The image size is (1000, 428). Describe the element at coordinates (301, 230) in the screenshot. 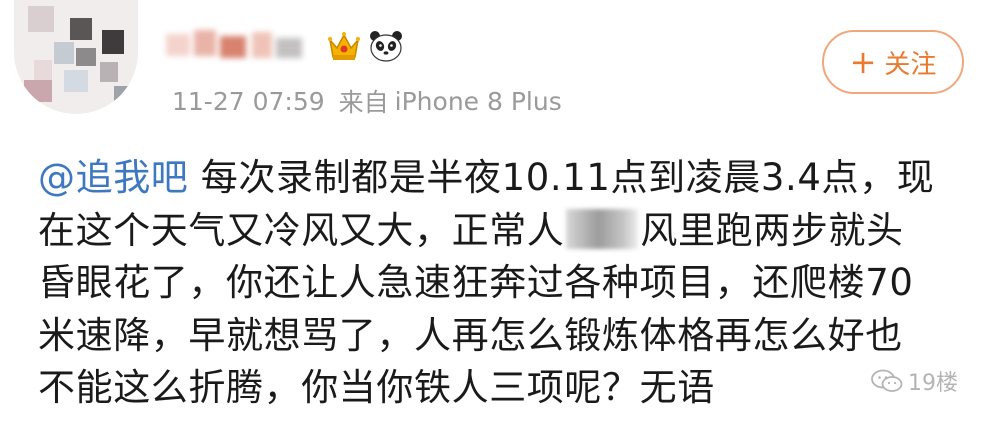

I see `post-text-2a: 在这个天气又冷风又大，正常人` at that location.